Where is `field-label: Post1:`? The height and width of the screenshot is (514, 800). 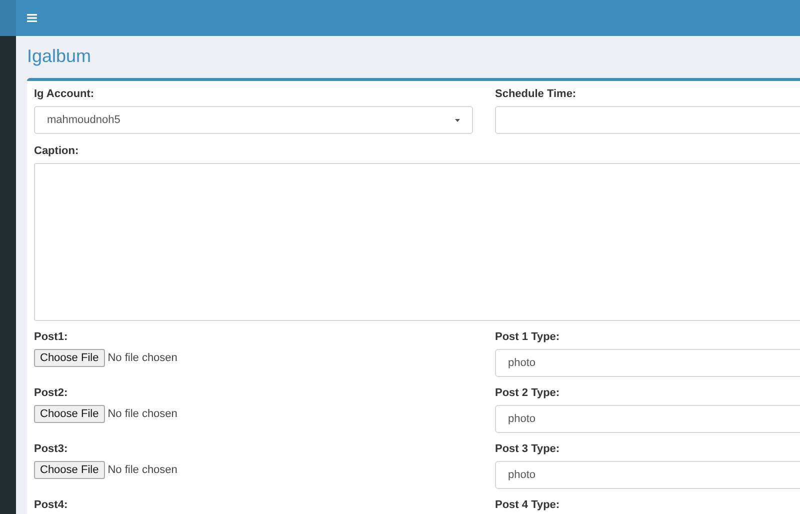 field-label: Post1: is located at coordinates (51, 337).